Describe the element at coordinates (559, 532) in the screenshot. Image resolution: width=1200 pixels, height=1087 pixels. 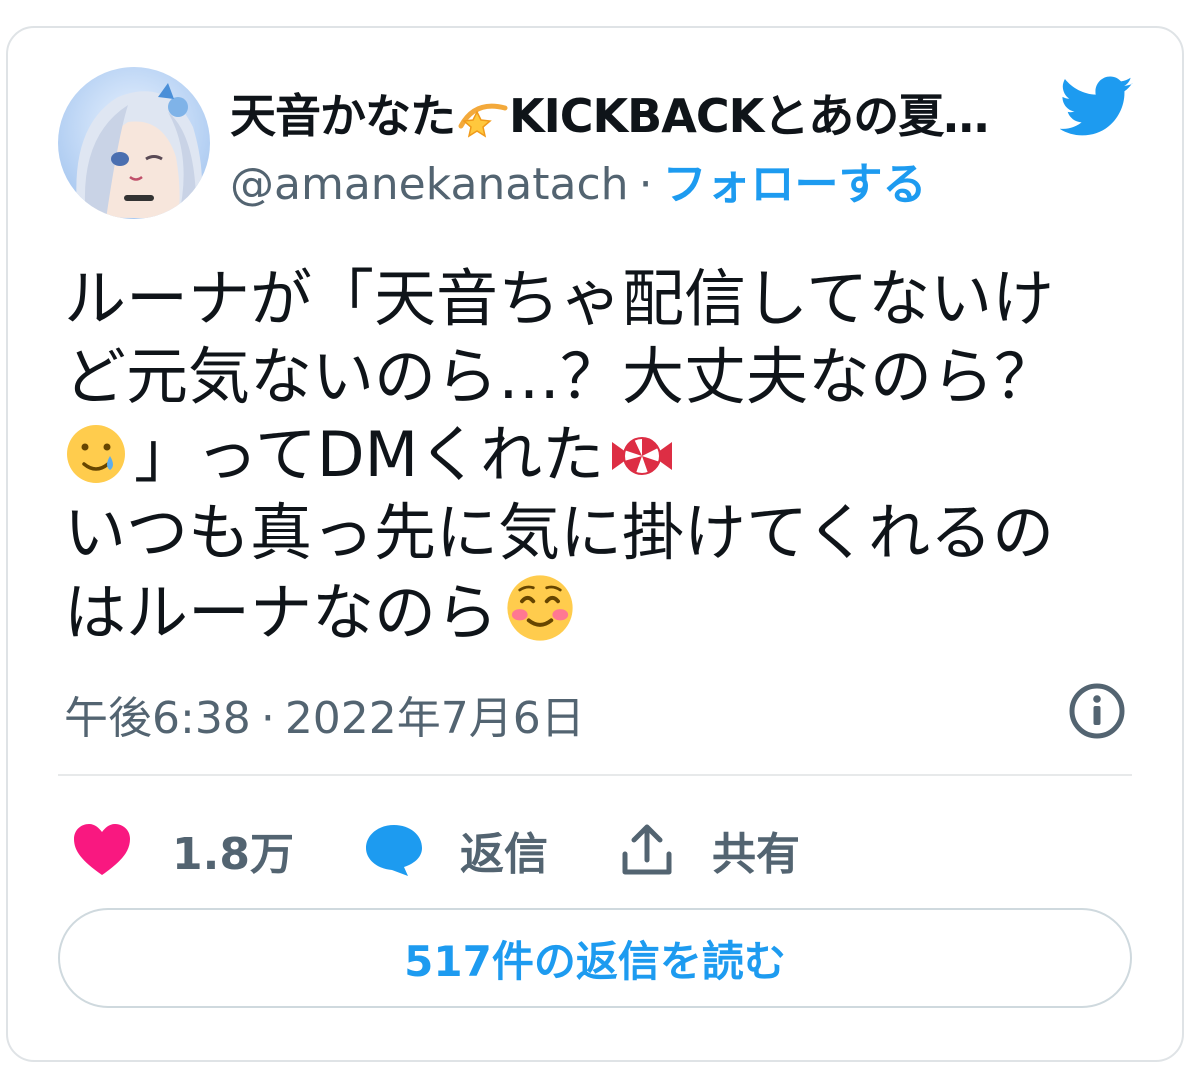
I see `tweet-line: いつも真っ先に気に掛けてくれるの` at that location.